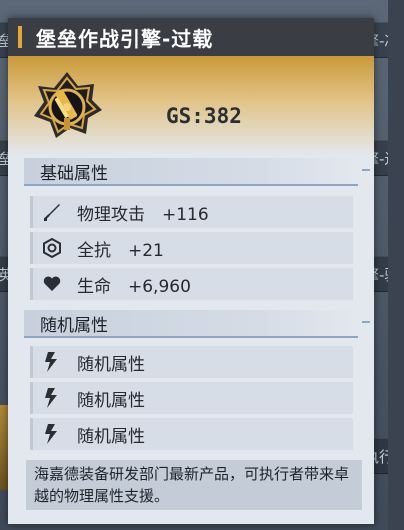 The height and width of the screenshot is (530, 404). I want to click on gear-score: GS:382, so click(204, 116).